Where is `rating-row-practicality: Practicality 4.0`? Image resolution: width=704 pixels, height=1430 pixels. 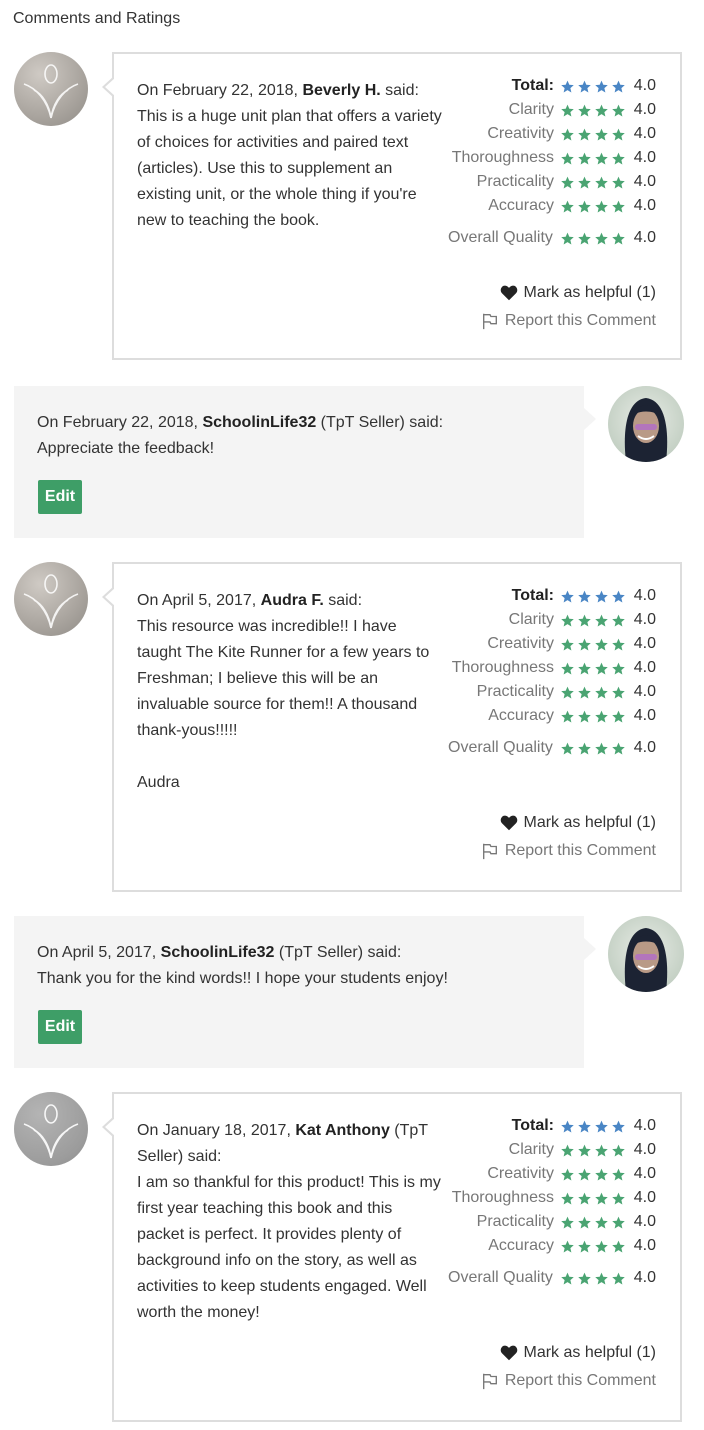
rating-row-practicality: Practicality 4.0 is located at coordinates (546, 692).